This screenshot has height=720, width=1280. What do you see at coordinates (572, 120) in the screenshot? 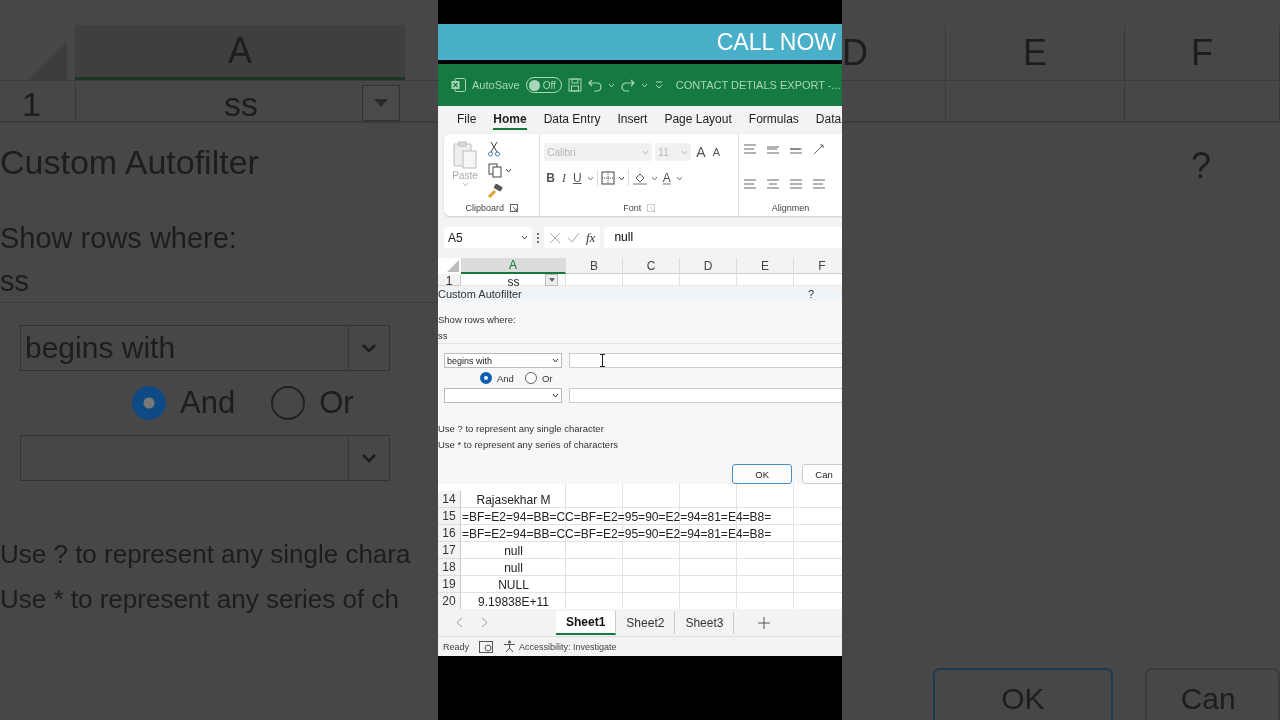
I see `ribbon-tab: Data Entry` at bounding box center [572, 120].